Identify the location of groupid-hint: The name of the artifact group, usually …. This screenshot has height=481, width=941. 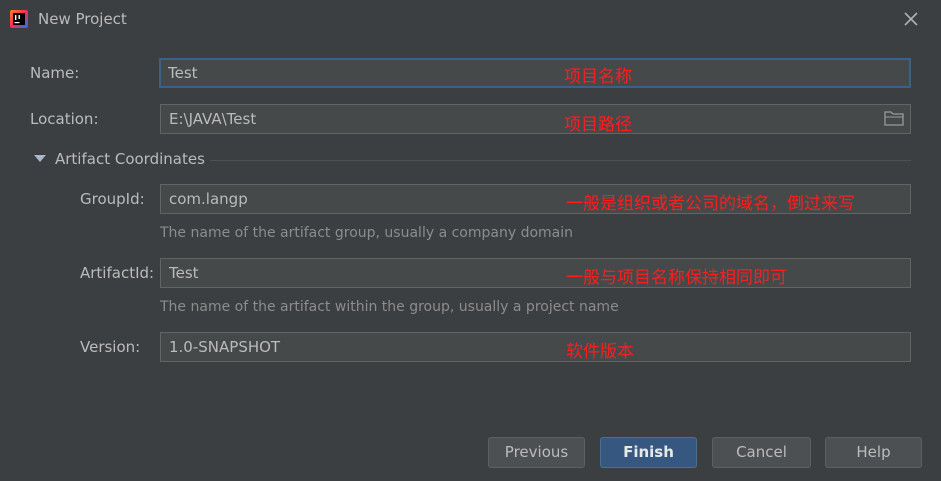
(366, 233).